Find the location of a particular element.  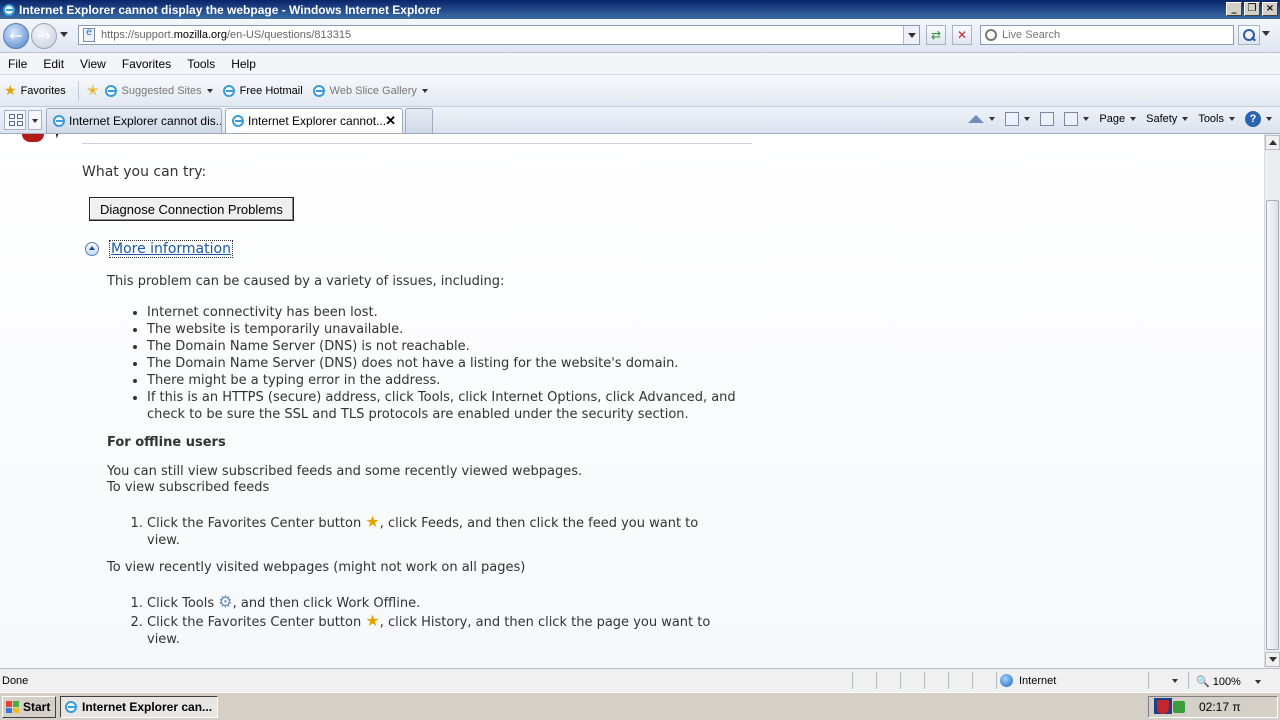

zoom-icon: 🔍 is located at coordinates (1203, 682).